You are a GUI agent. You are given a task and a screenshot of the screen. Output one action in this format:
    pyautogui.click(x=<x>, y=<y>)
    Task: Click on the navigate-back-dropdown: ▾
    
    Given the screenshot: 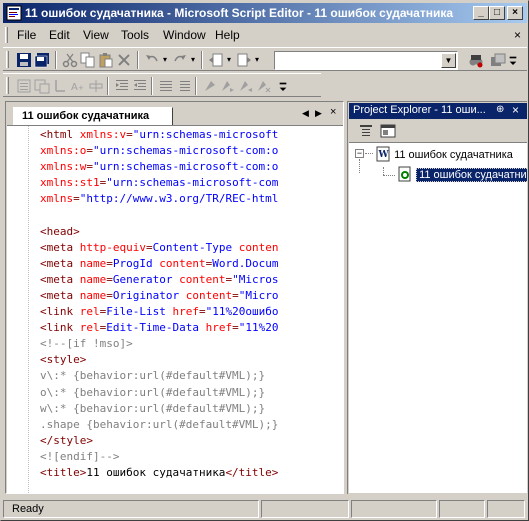 What is the action you would take?
    pyautogui.click(x=229, y=60)
    